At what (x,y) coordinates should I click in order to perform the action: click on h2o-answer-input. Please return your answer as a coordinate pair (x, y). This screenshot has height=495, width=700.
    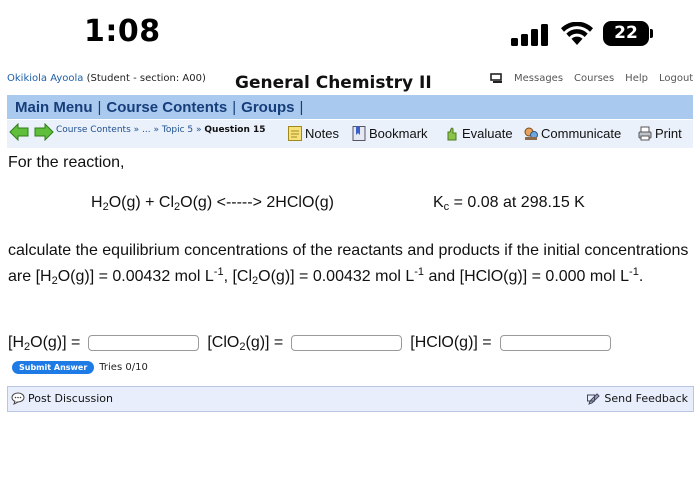
    Looking at the image, I should click on (144, 343).